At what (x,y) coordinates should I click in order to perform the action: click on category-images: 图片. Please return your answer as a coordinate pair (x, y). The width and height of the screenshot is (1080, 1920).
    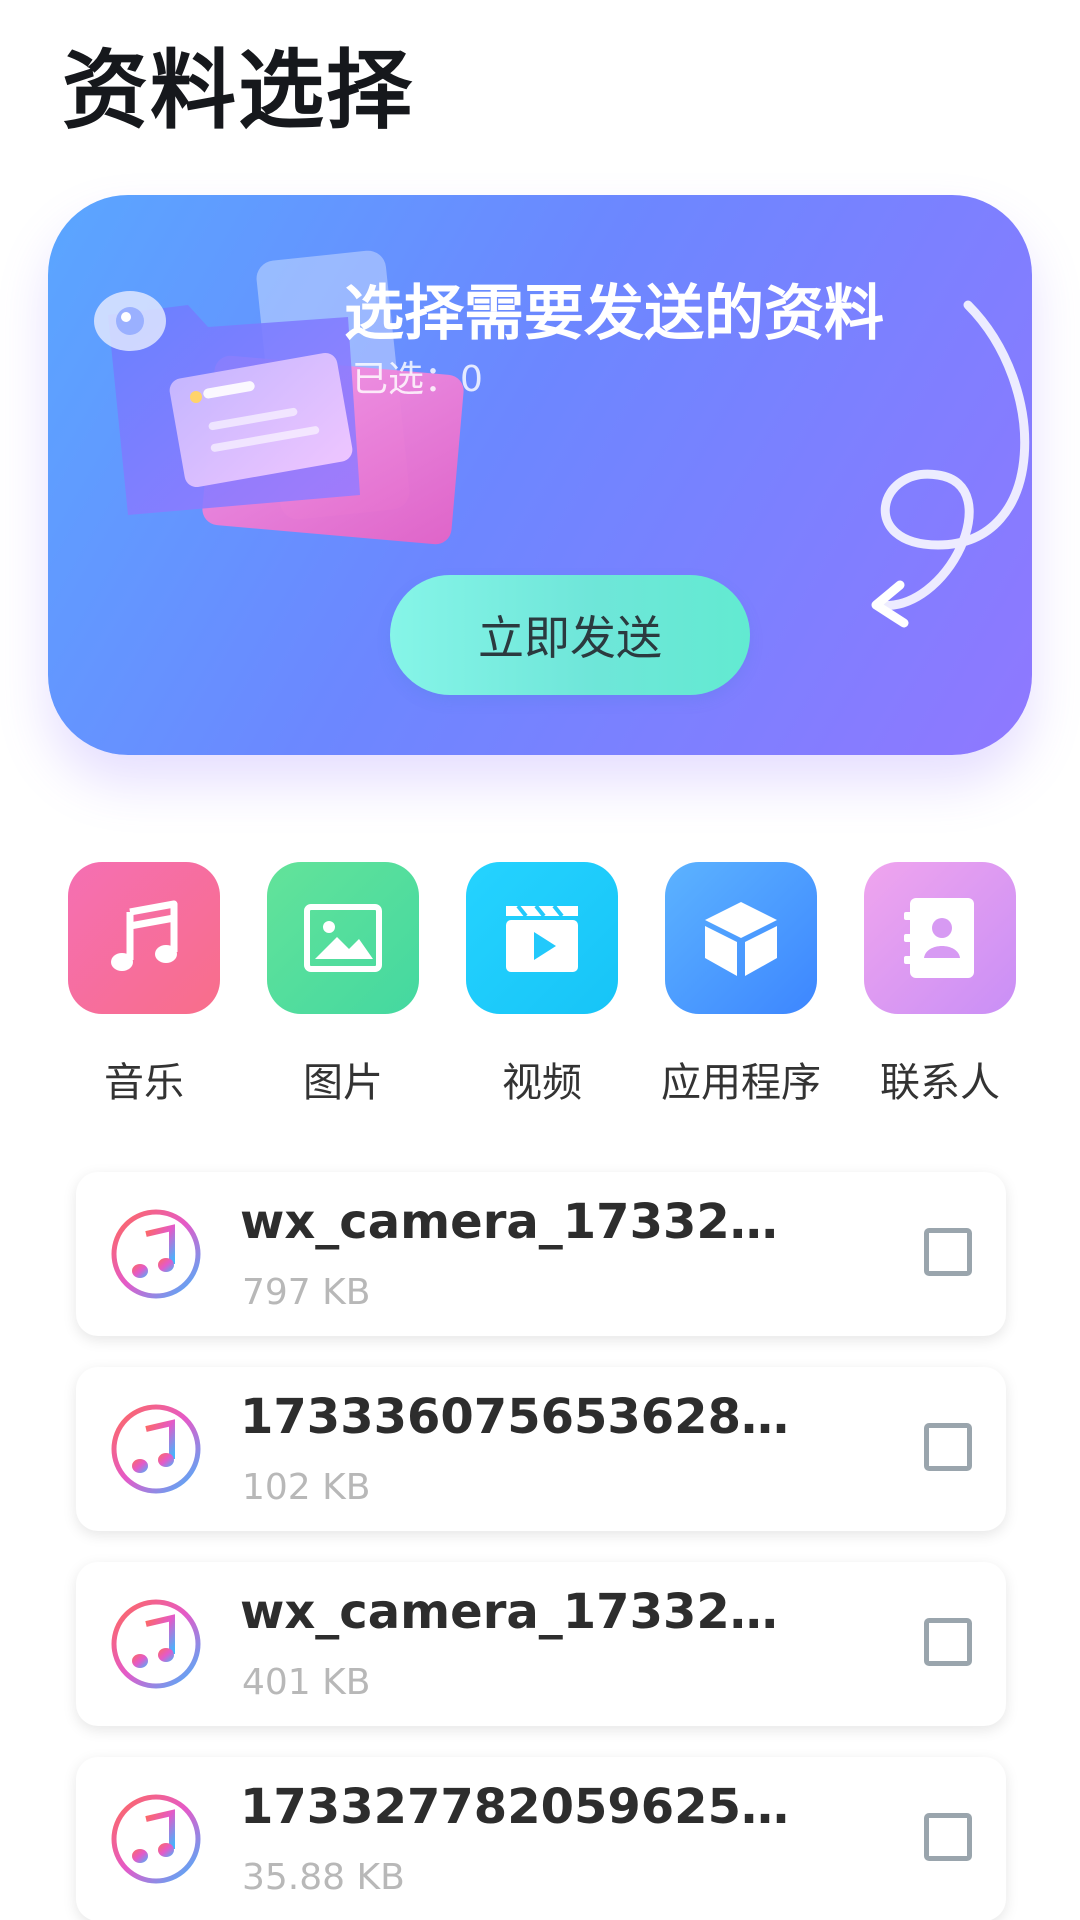
    Looking at the image, I should click on (343, 984).